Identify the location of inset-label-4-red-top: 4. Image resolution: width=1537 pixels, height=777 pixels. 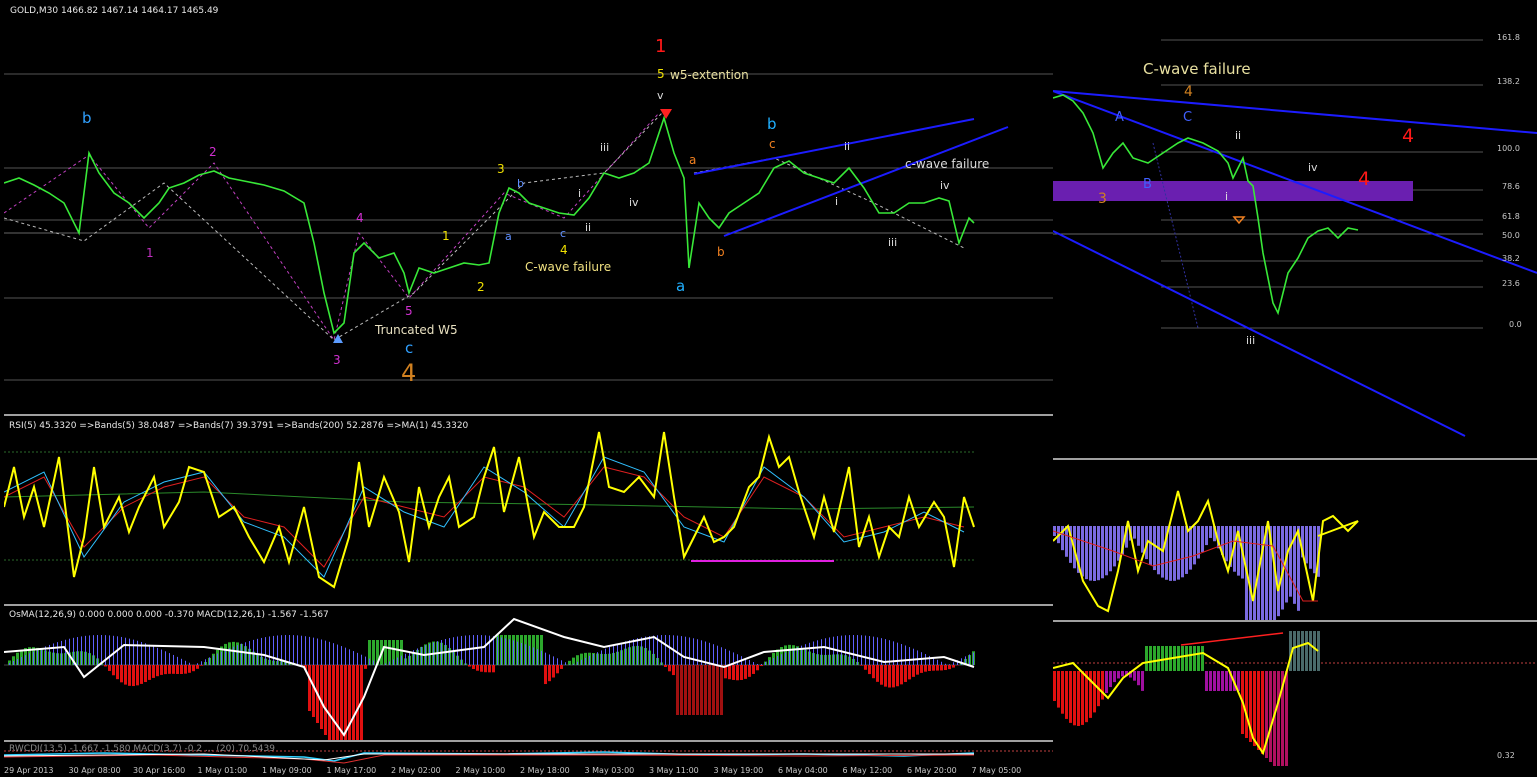
(1408, 136).